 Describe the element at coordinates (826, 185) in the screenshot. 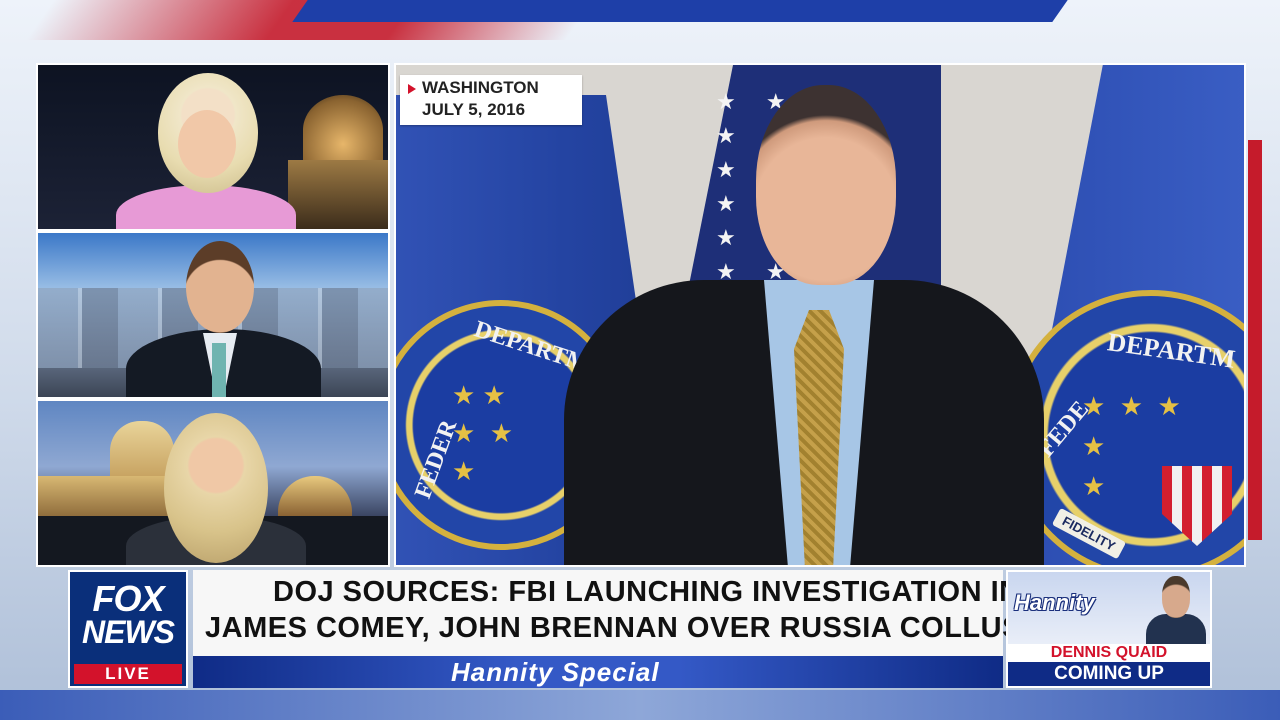

I see `speaker-head` at that location.